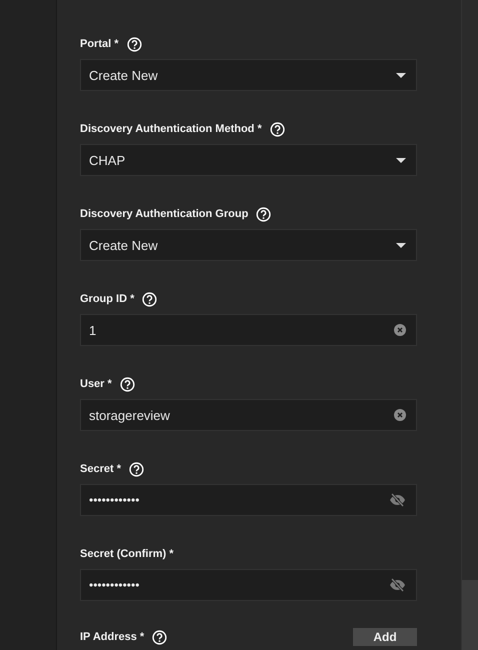 The height and width of the screenshot is (650, 478). Describe the element at coordinates (129, 415) in the screenshot. I see `field-value: storagereview` at that location.